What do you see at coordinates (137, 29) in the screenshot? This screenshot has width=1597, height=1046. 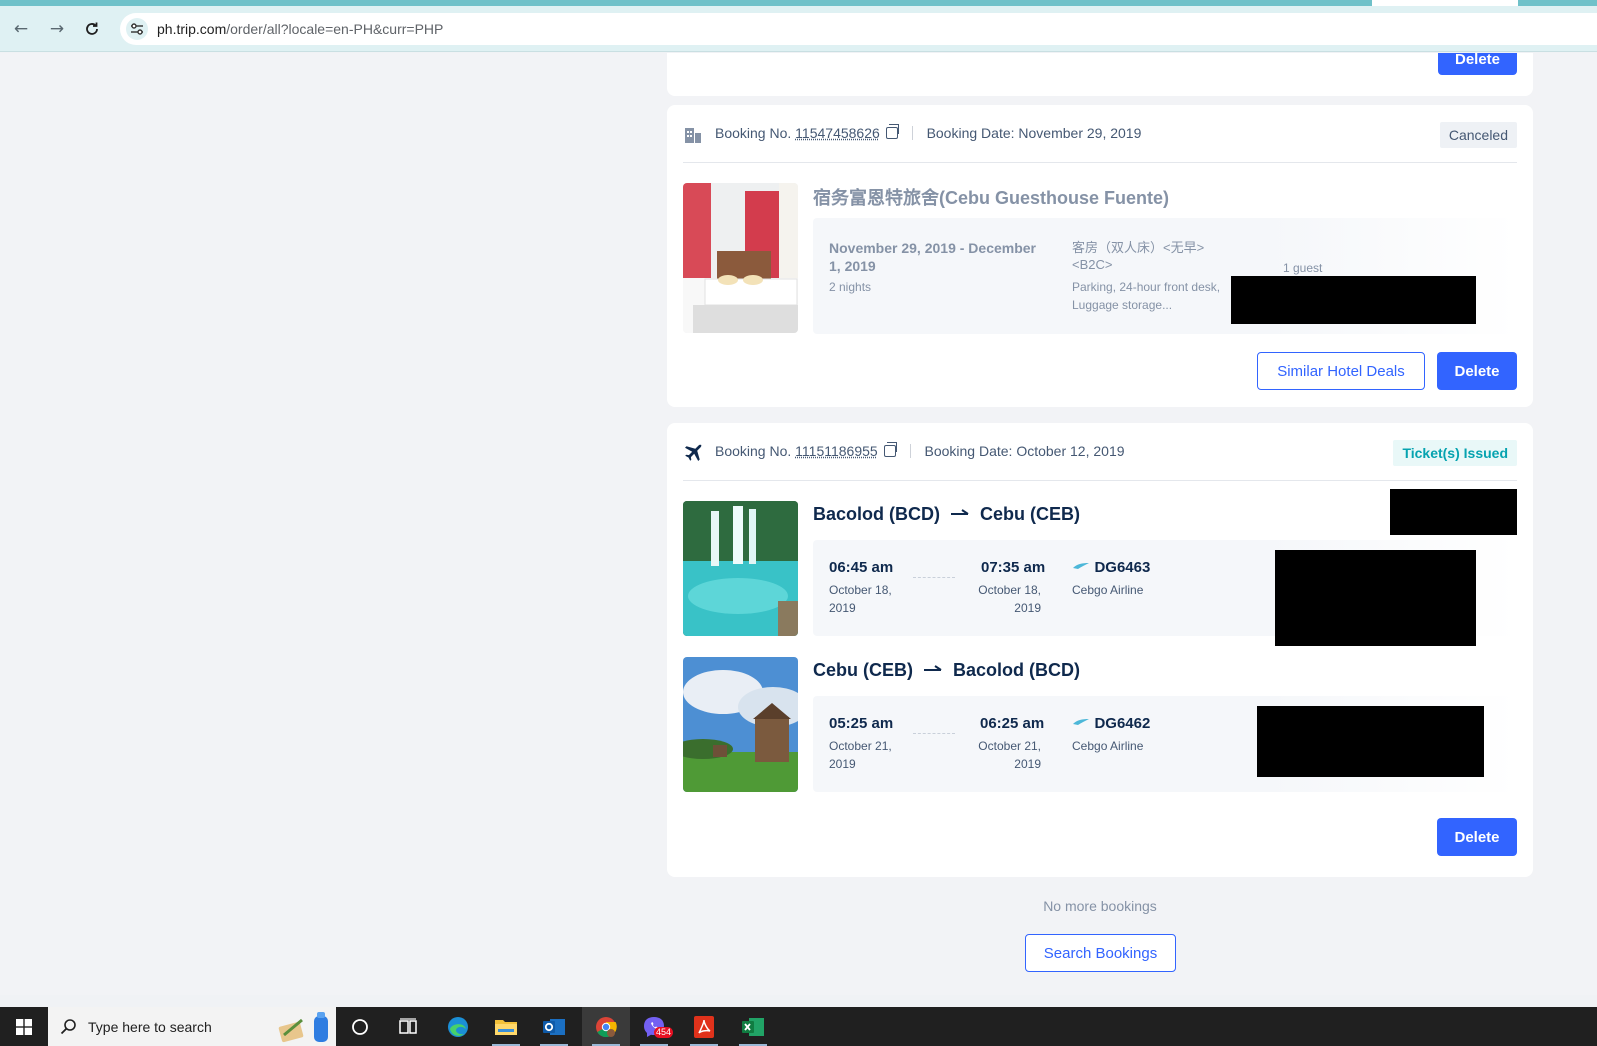 I see `site-settings-icon` at bounding box center [137, 29].